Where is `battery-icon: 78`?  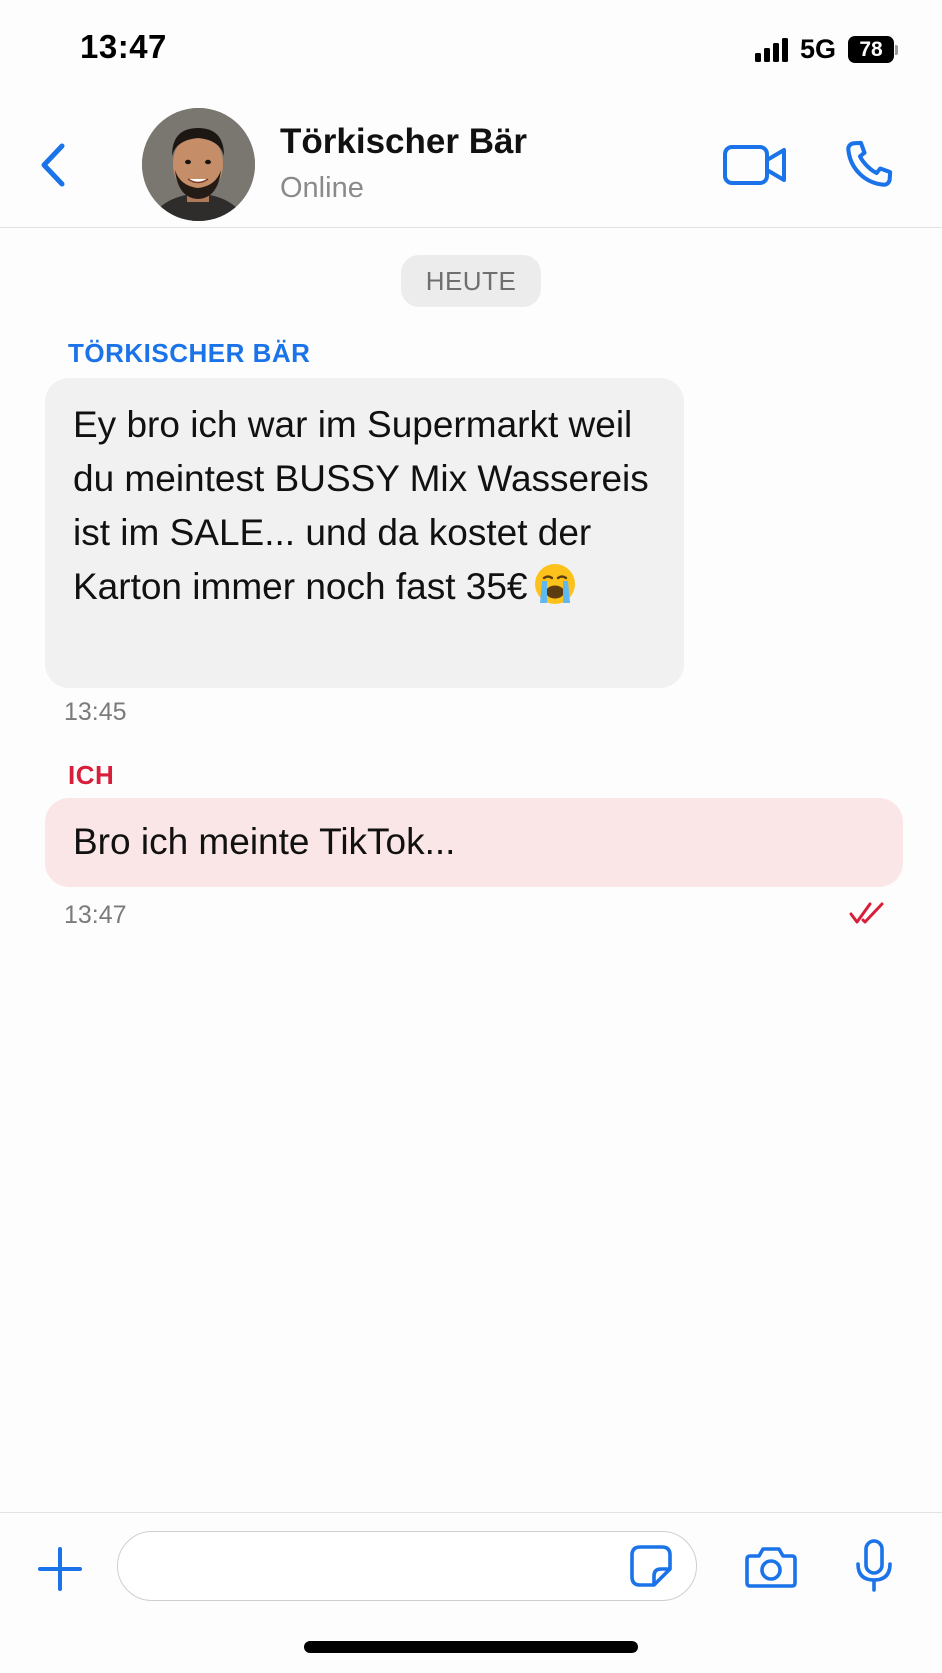 battery-icon: 78 is located at coordinates (871, 49).